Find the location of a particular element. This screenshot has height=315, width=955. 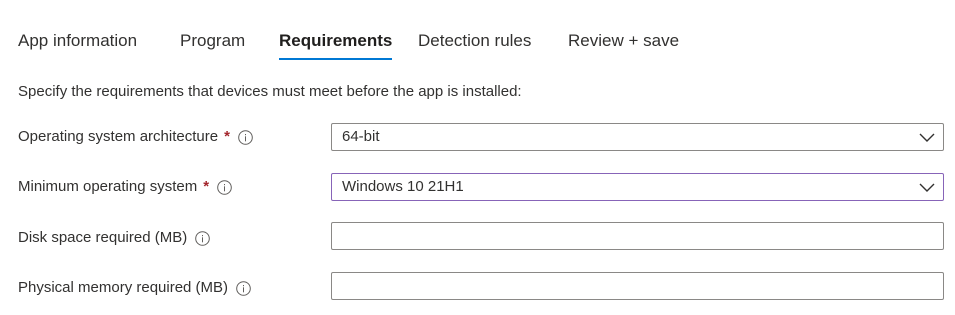

tab-detection-rules: Detection rules is located at coordinates (474, 41).